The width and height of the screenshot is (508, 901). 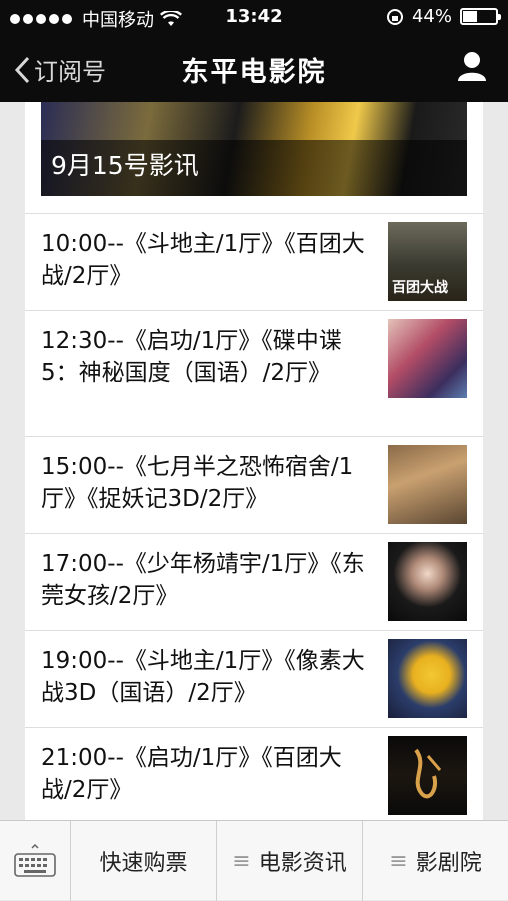 I want to click on keyboard-toggle-button, so click(x=35, y=861).